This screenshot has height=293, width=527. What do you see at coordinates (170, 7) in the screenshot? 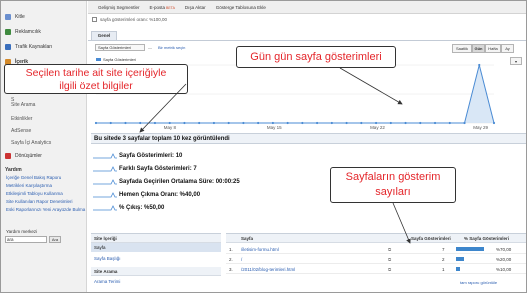
I see `beta-badge: BETA` at bounding box center [170, 7].